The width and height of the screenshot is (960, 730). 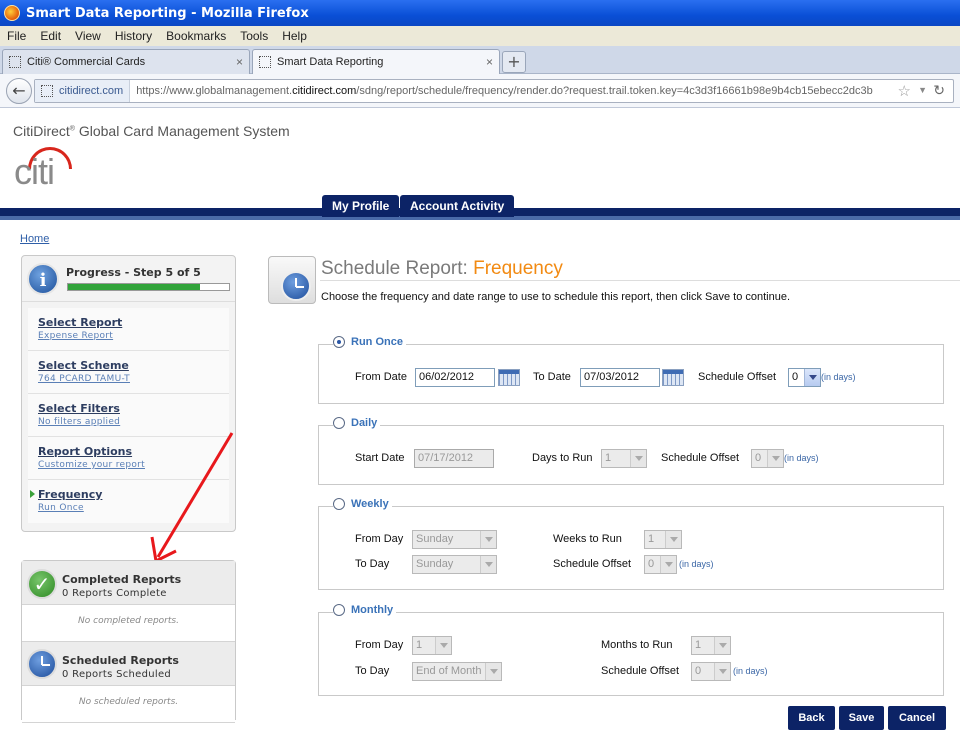 I want to click on start-date-label: Start Date, so click(x=380, y=458).